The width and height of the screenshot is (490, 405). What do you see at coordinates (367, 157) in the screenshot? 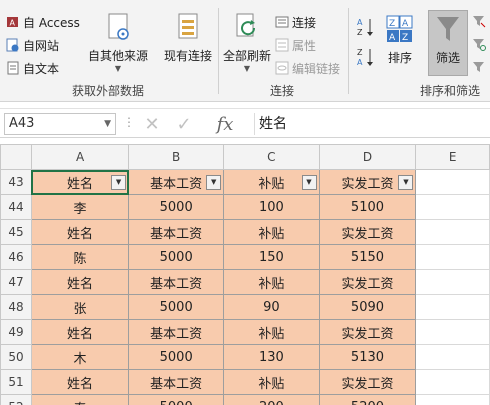
I see `column-header-d: D` at bounding box center [367, 157].